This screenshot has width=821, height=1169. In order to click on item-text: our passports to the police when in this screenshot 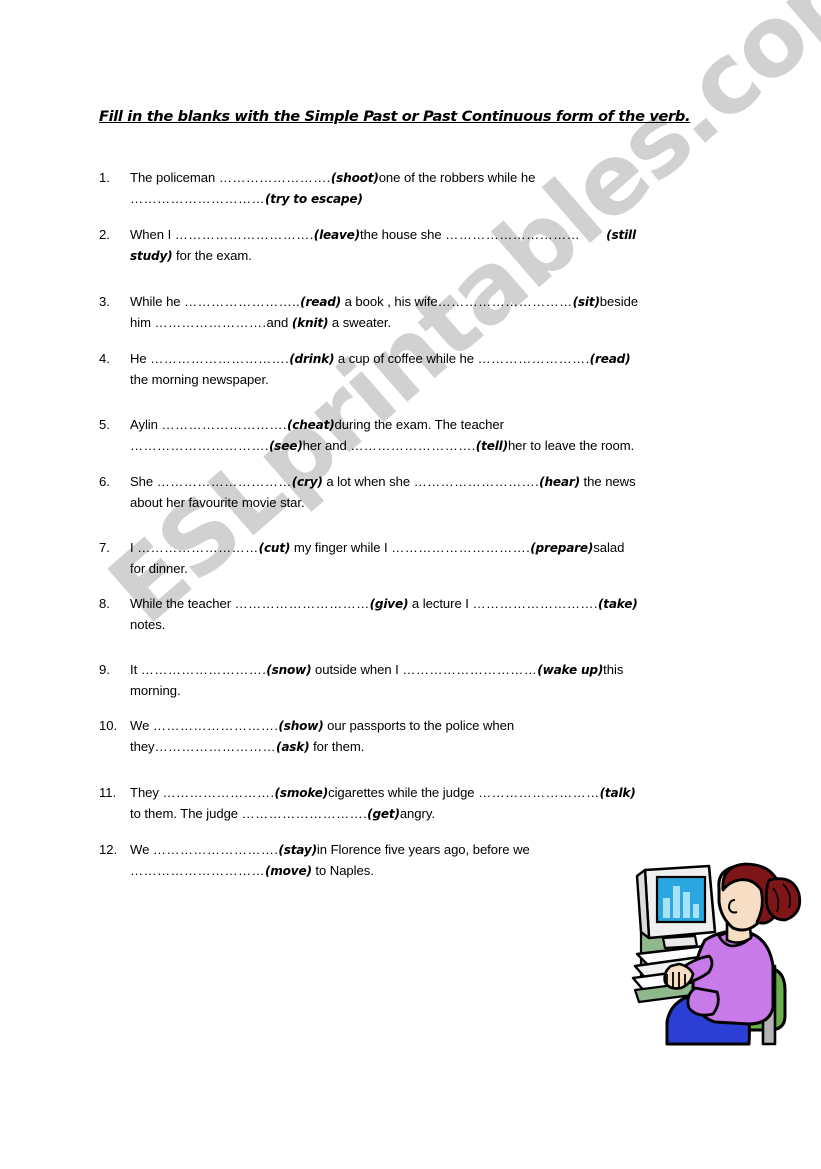, I will do `click(419, 725)`.